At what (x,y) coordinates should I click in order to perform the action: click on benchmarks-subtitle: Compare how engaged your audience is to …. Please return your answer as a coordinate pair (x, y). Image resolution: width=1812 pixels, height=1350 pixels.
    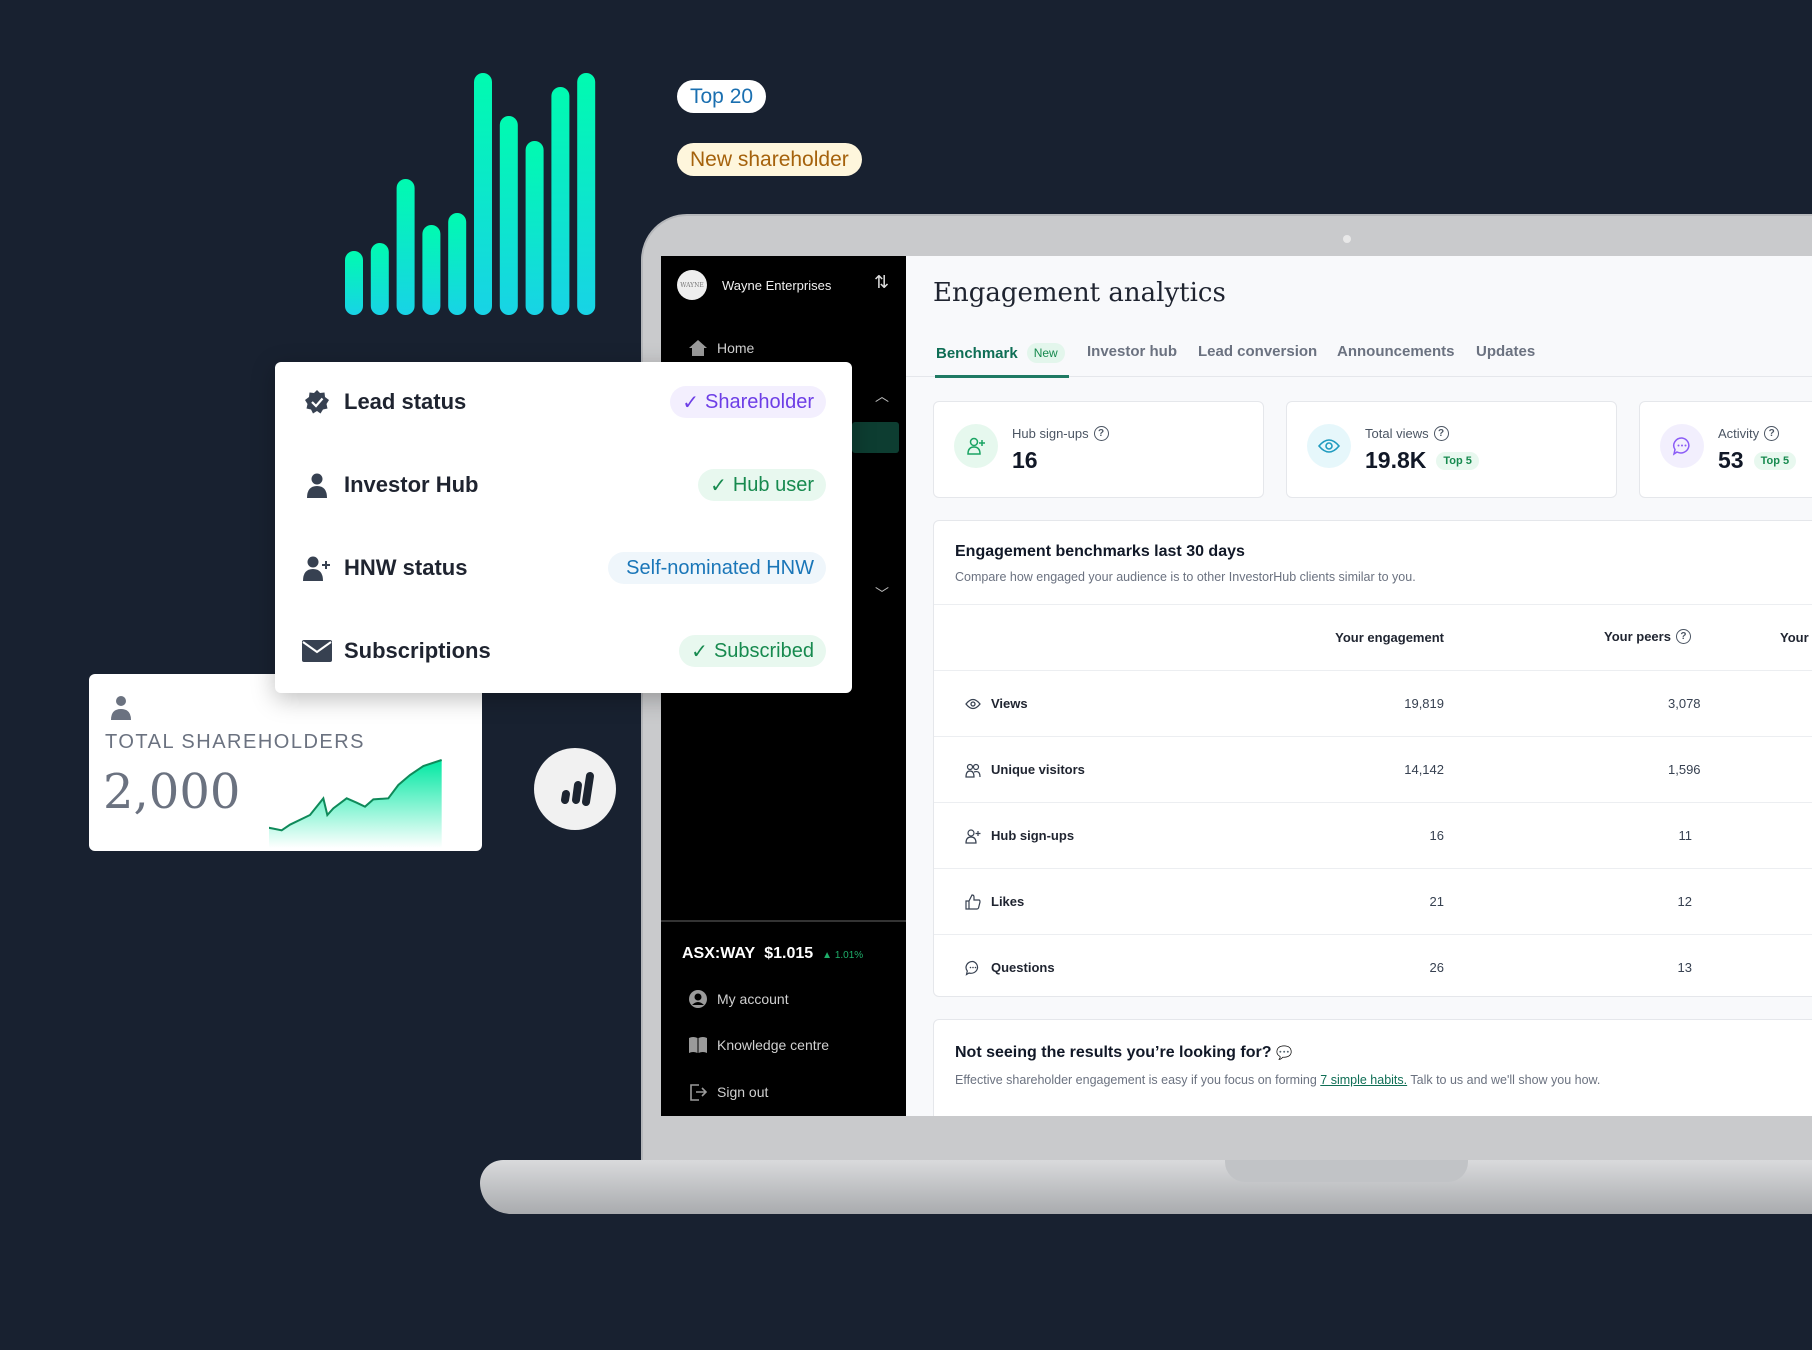
    Looking at the image, I should click on (1185, 577).